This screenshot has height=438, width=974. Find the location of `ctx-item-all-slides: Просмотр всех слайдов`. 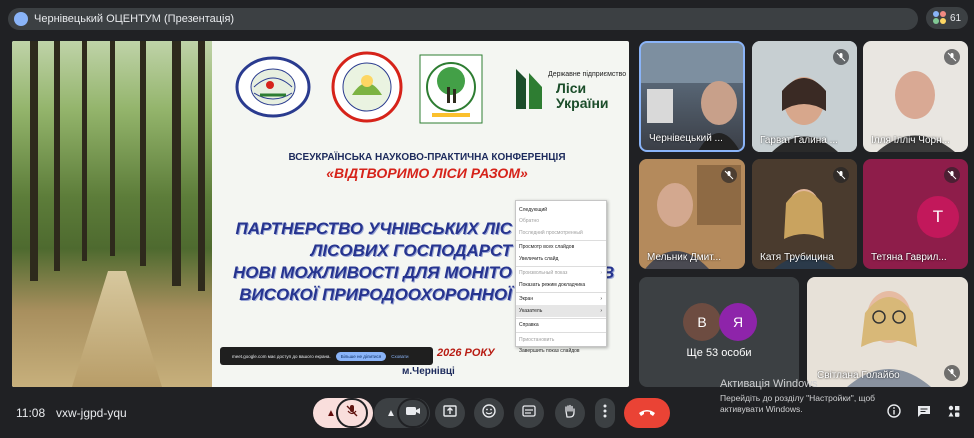

ctx-item-all-slides: Просмотр всех слайдов is located at coordinates (561, 248).